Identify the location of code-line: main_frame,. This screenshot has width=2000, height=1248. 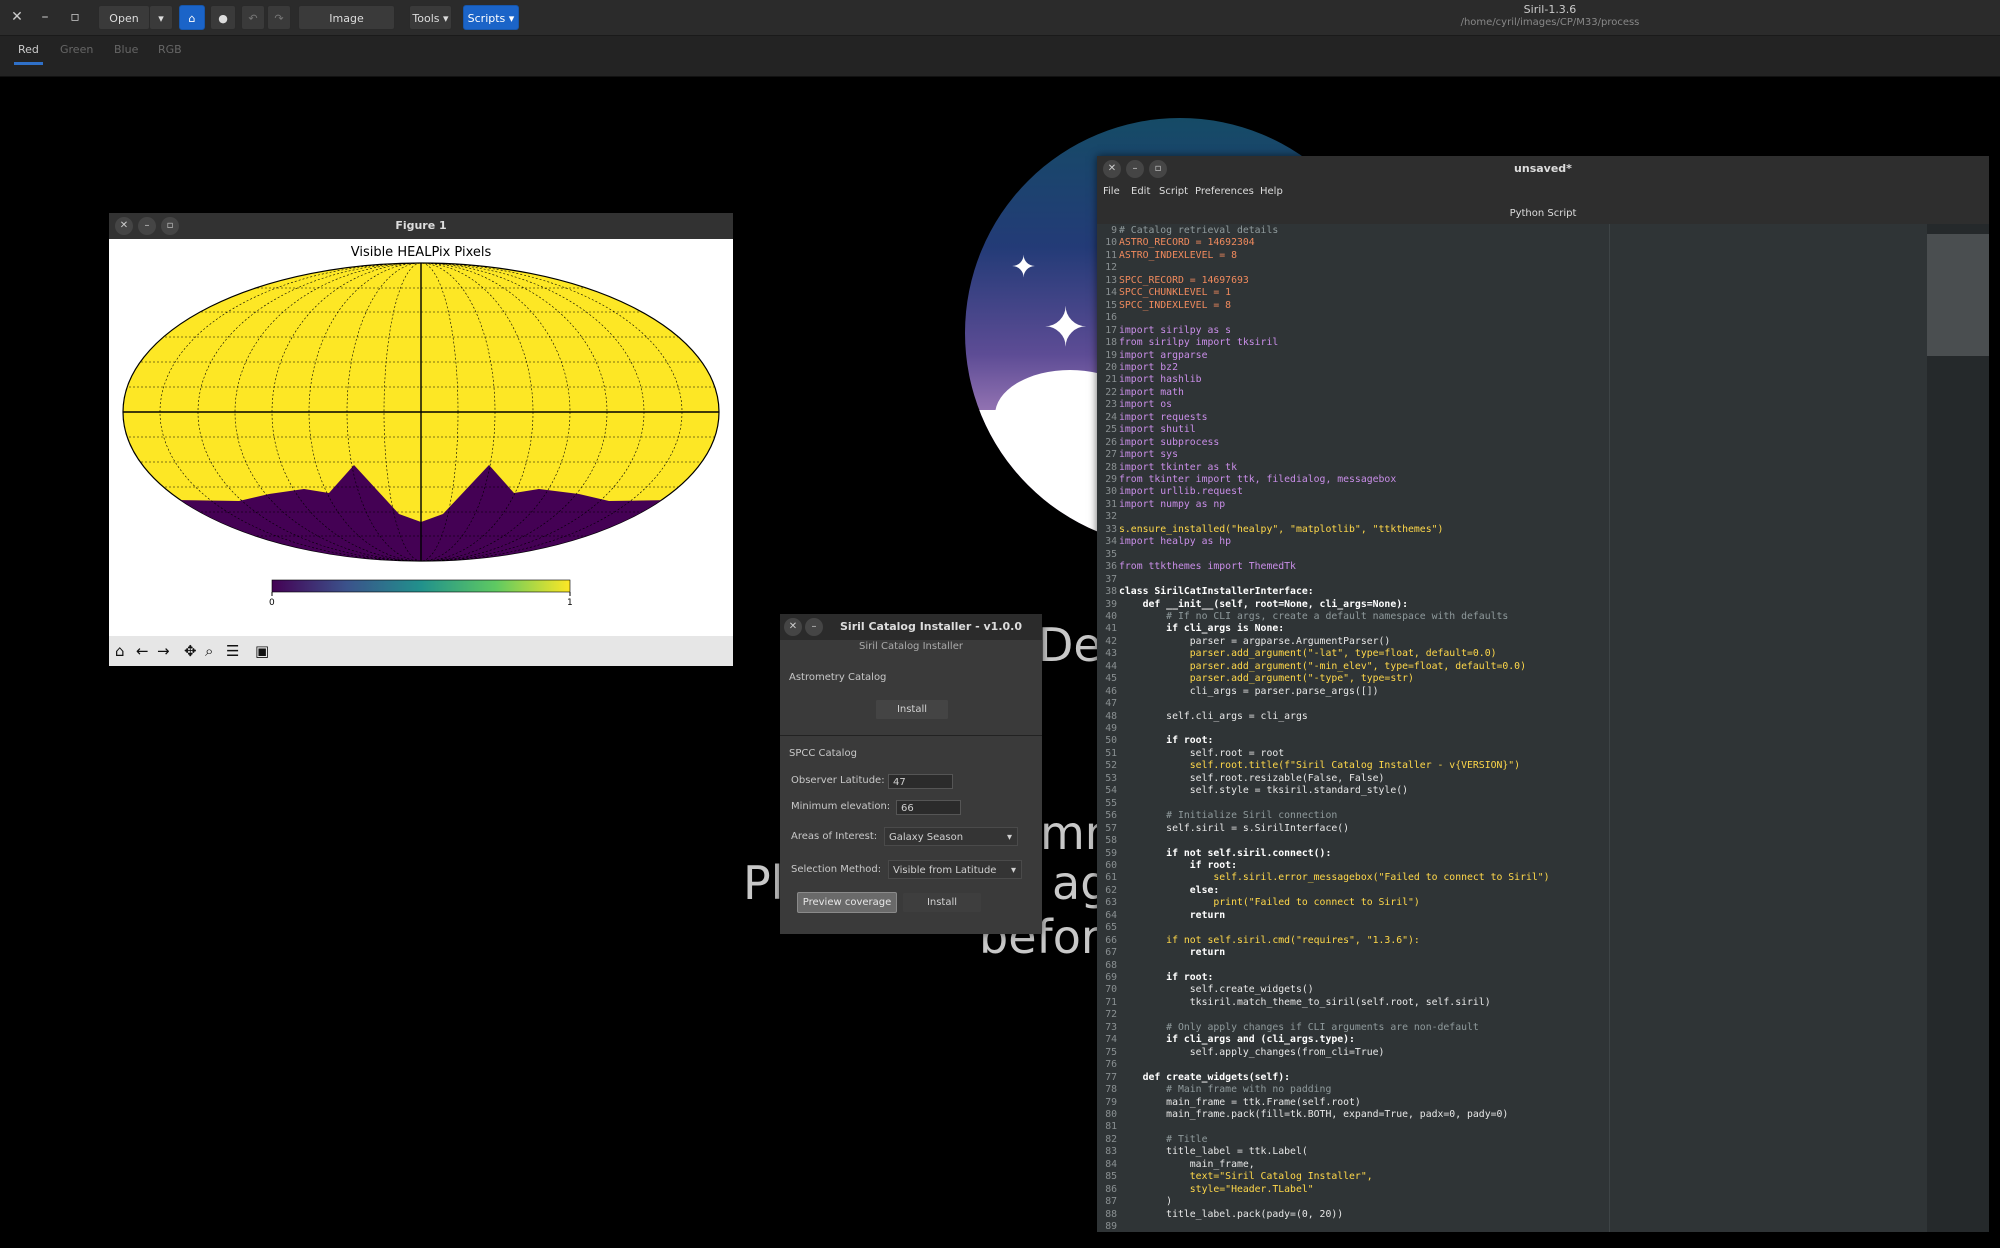
(1187, 1164).